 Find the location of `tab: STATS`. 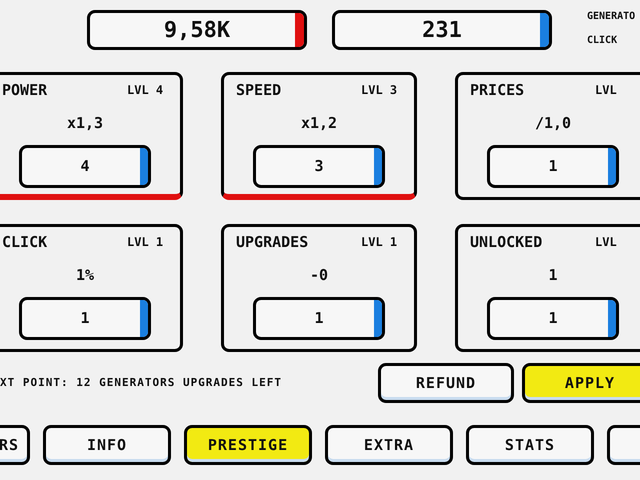

tab: STATS is located at coordinates (530, 445).